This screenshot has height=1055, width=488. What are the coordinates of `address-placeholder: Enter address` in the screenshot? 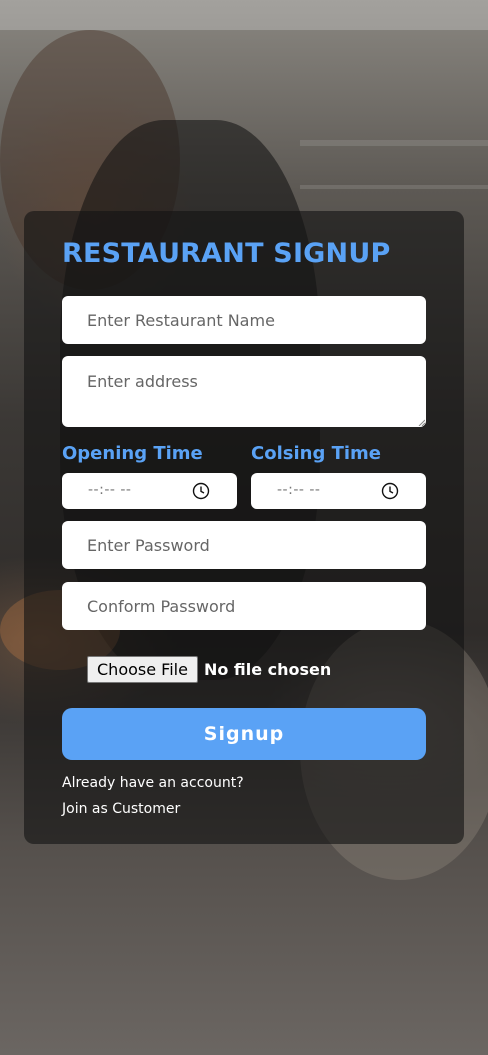 It's located at (142, 381).